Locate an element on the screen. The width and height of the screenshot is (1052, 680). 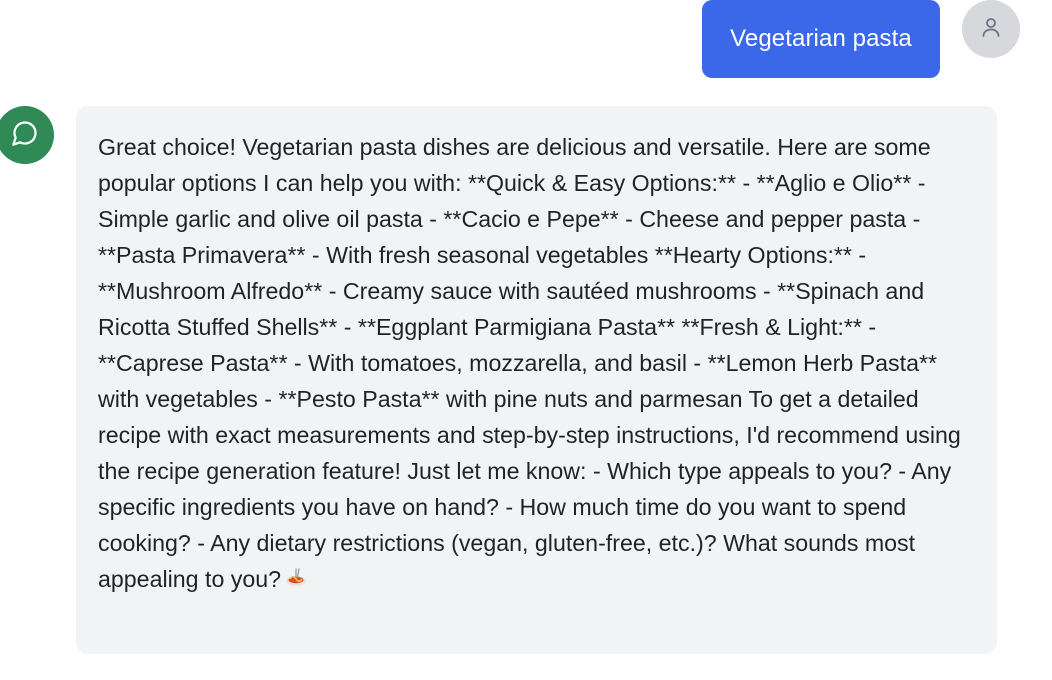
chat-bubble-icon is located at coordinates (25, 135).